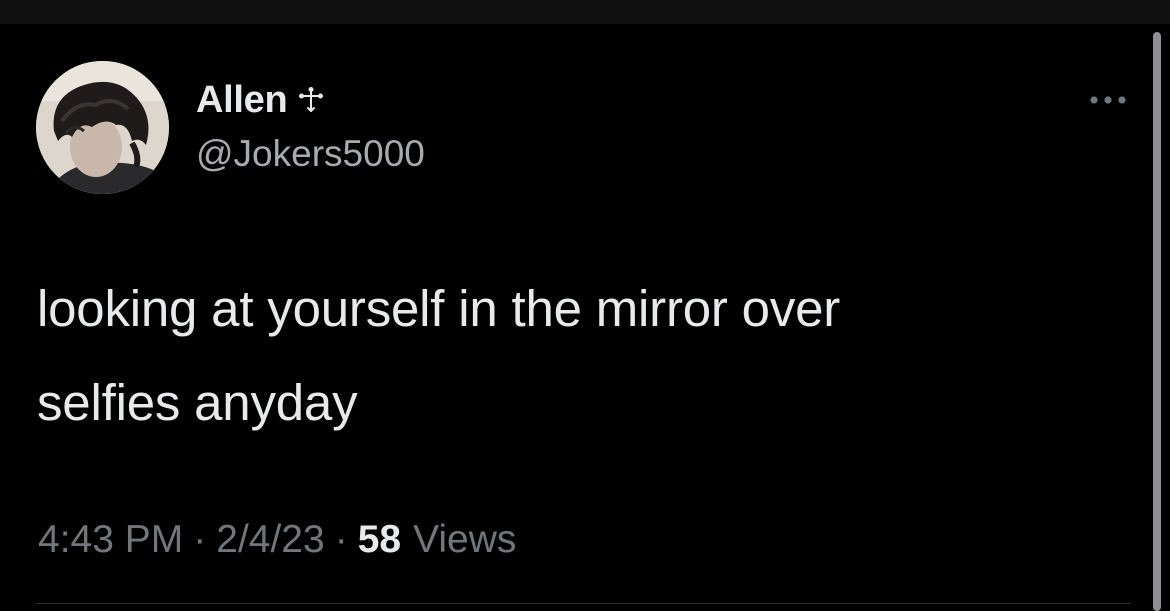 The image size is (1170, 611). I want to click on more-options-icon, so click(1108, 100).